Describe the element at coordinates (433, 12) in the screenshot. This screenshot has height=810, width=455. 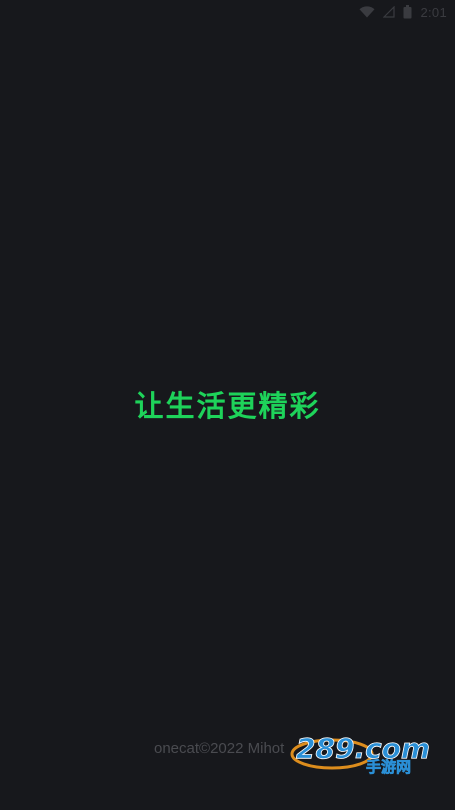
I see `status-time: 2:01` at that location.